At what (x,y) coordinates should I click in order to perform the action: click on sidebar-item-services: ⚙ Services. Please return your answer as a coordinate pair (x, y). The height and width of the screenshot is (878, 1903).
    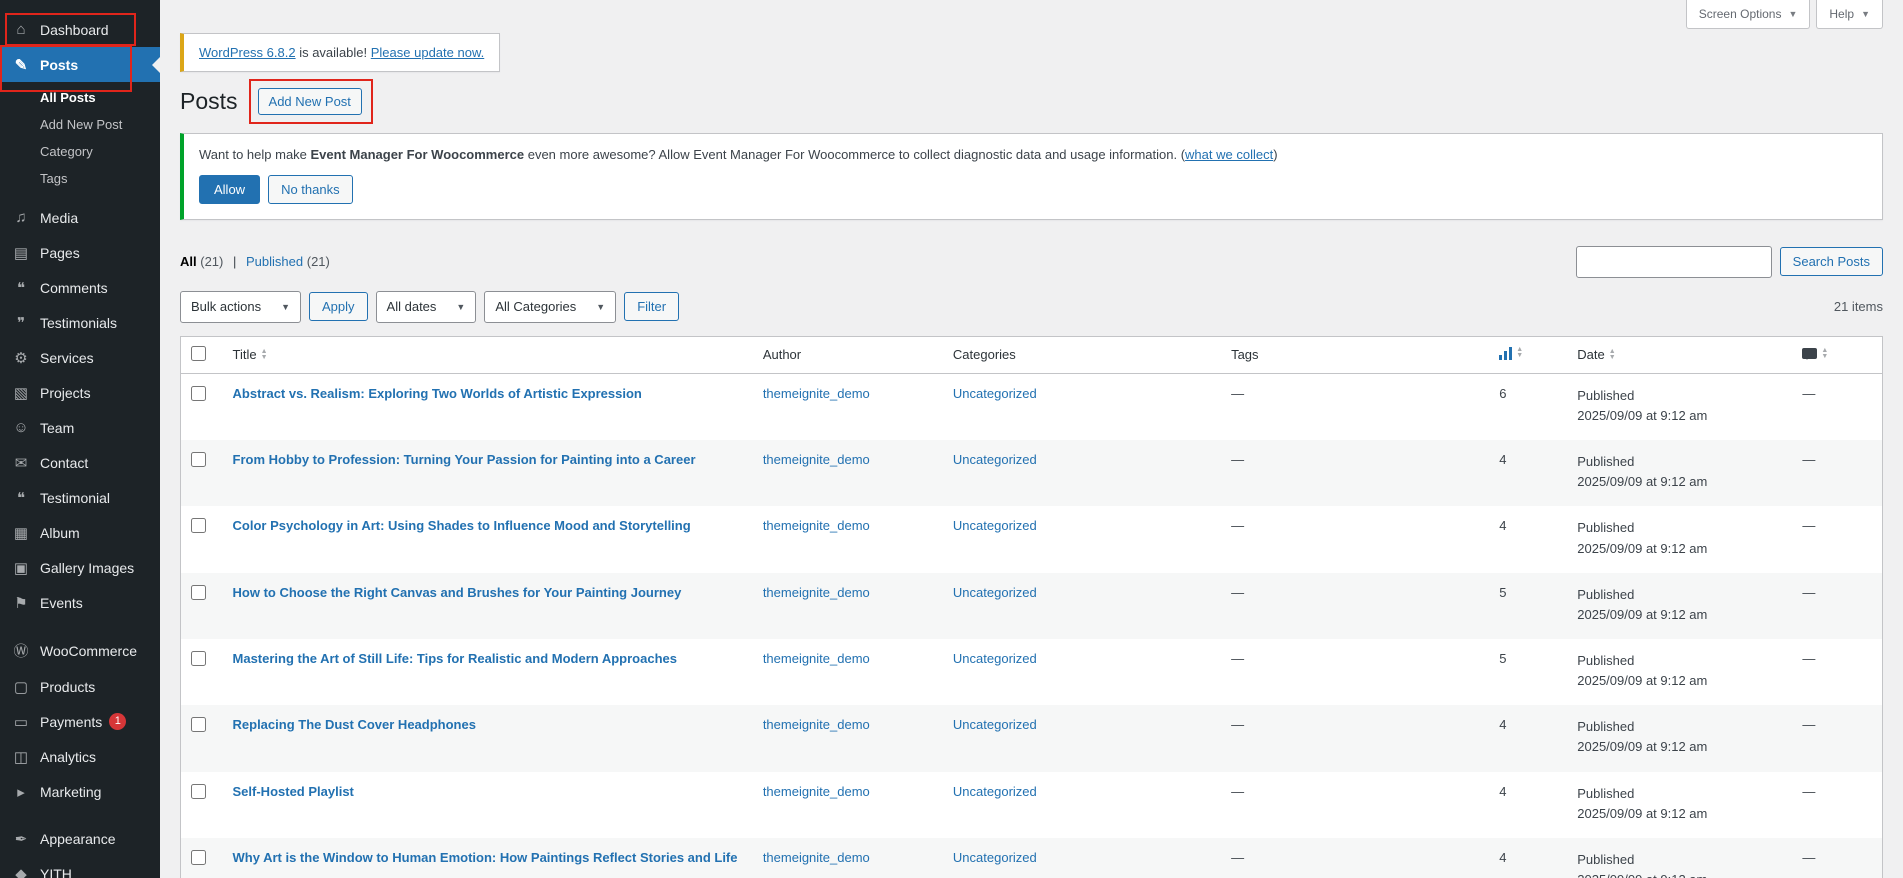
    Looking at the image, I should click on (80, 357).